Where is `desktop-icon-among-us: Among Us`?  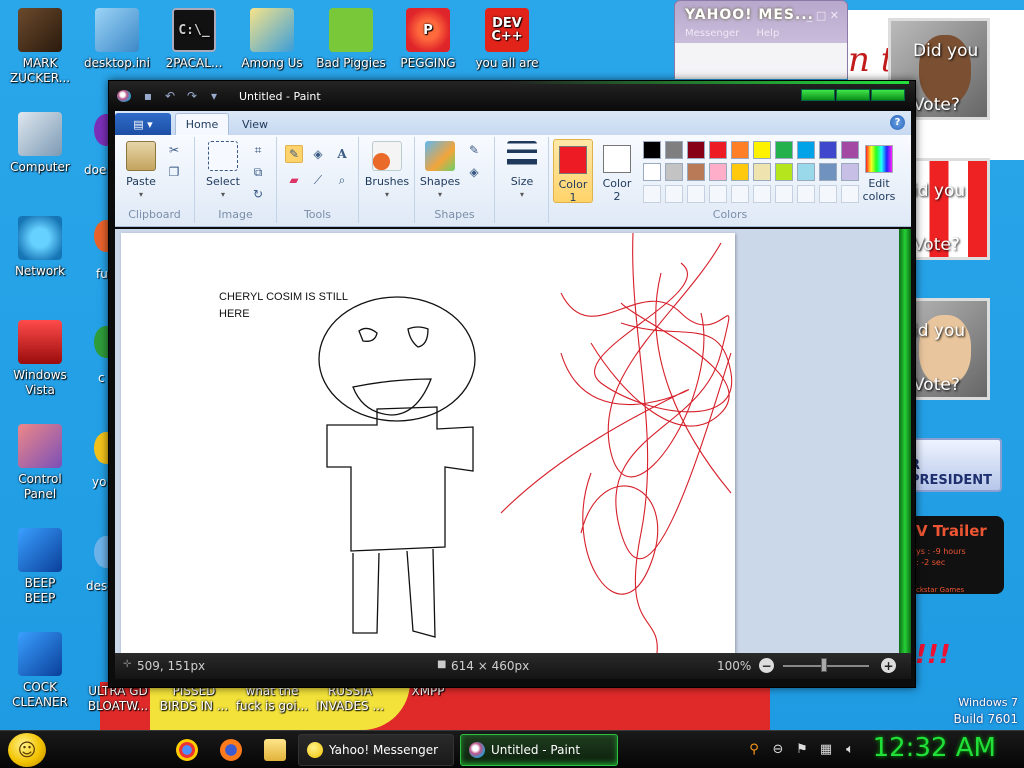
desktop-icon-among-us: Among Us is located at coordinates (272, 39).